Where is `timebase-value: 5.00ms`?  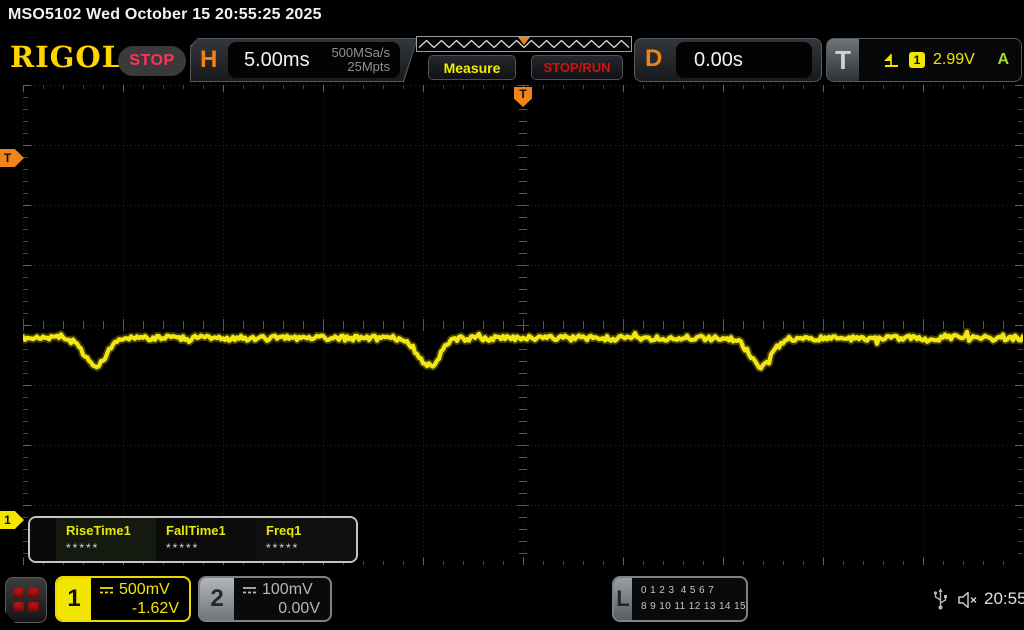
timebase-value: 5.00ms is located at coordinates (277, 59).